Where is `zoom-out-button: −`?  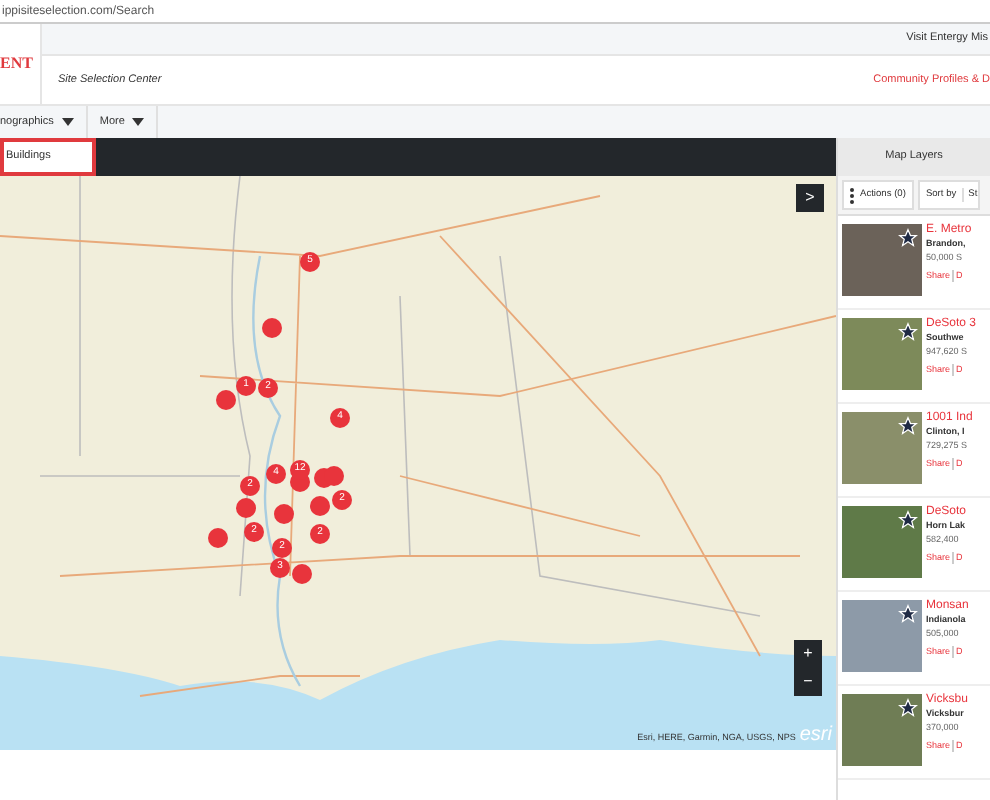 zoom-out-button: − is located at coordinates (808, 682).